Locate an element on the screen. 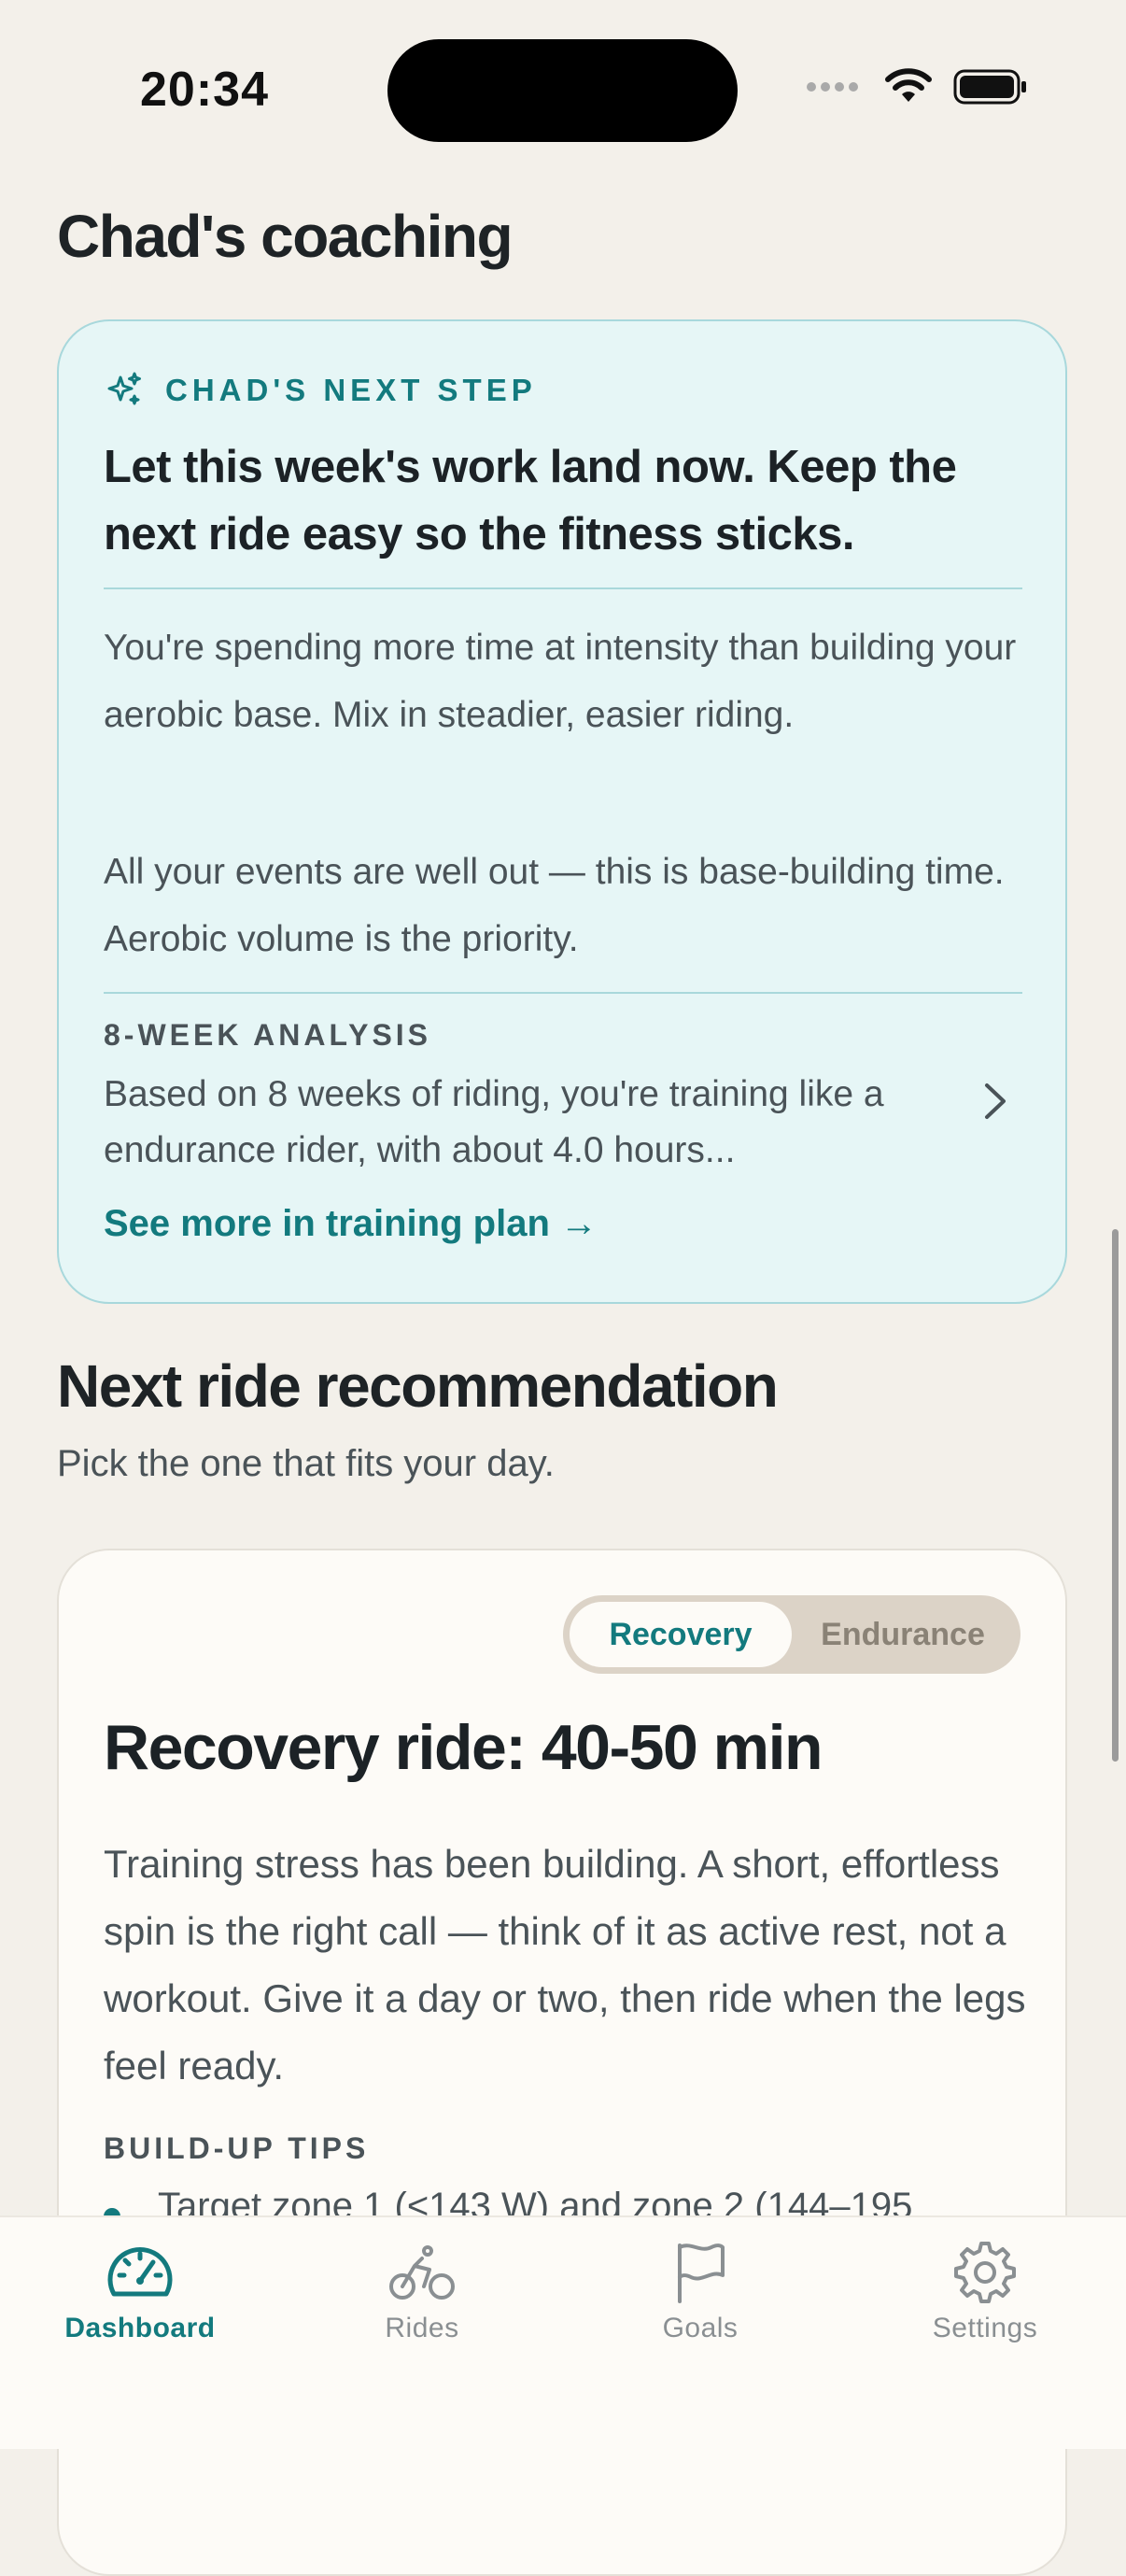  tab-goals: Goals is located at coordinates (700, 2293).